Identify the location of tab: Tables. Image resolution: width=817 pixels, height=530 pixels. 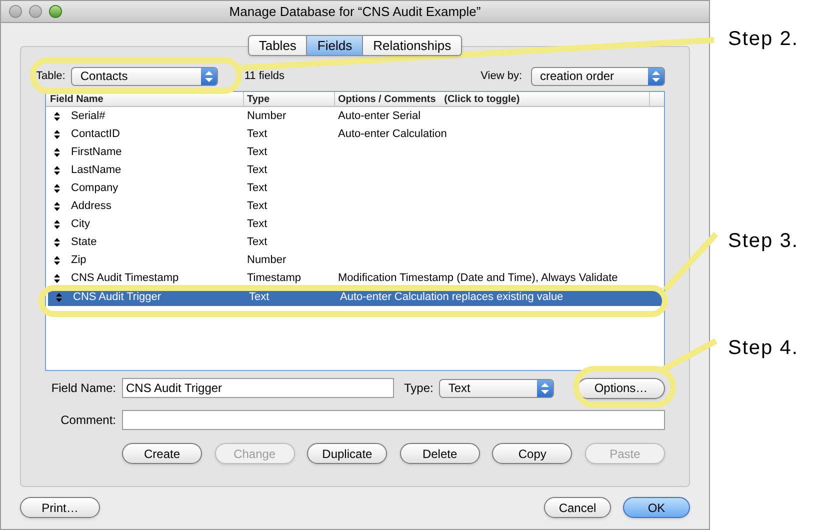
(277, 45).